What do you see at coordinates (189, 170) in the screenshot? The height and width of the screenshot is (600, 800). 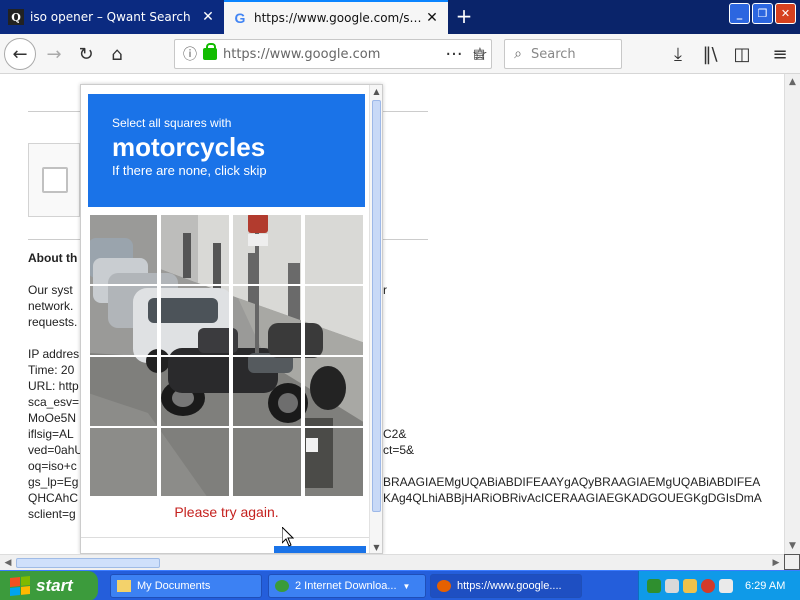 I see `skip-instruction: If there are none, click skip` at bounding box center [189, 170].